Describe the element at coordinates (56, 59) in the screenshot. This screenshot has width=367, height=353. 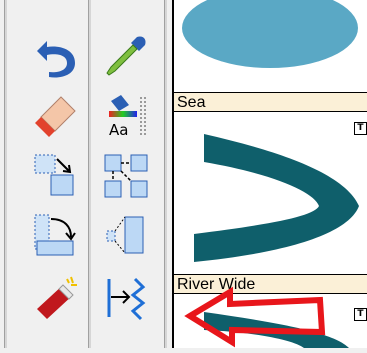
I see `undo-icon` at that location.